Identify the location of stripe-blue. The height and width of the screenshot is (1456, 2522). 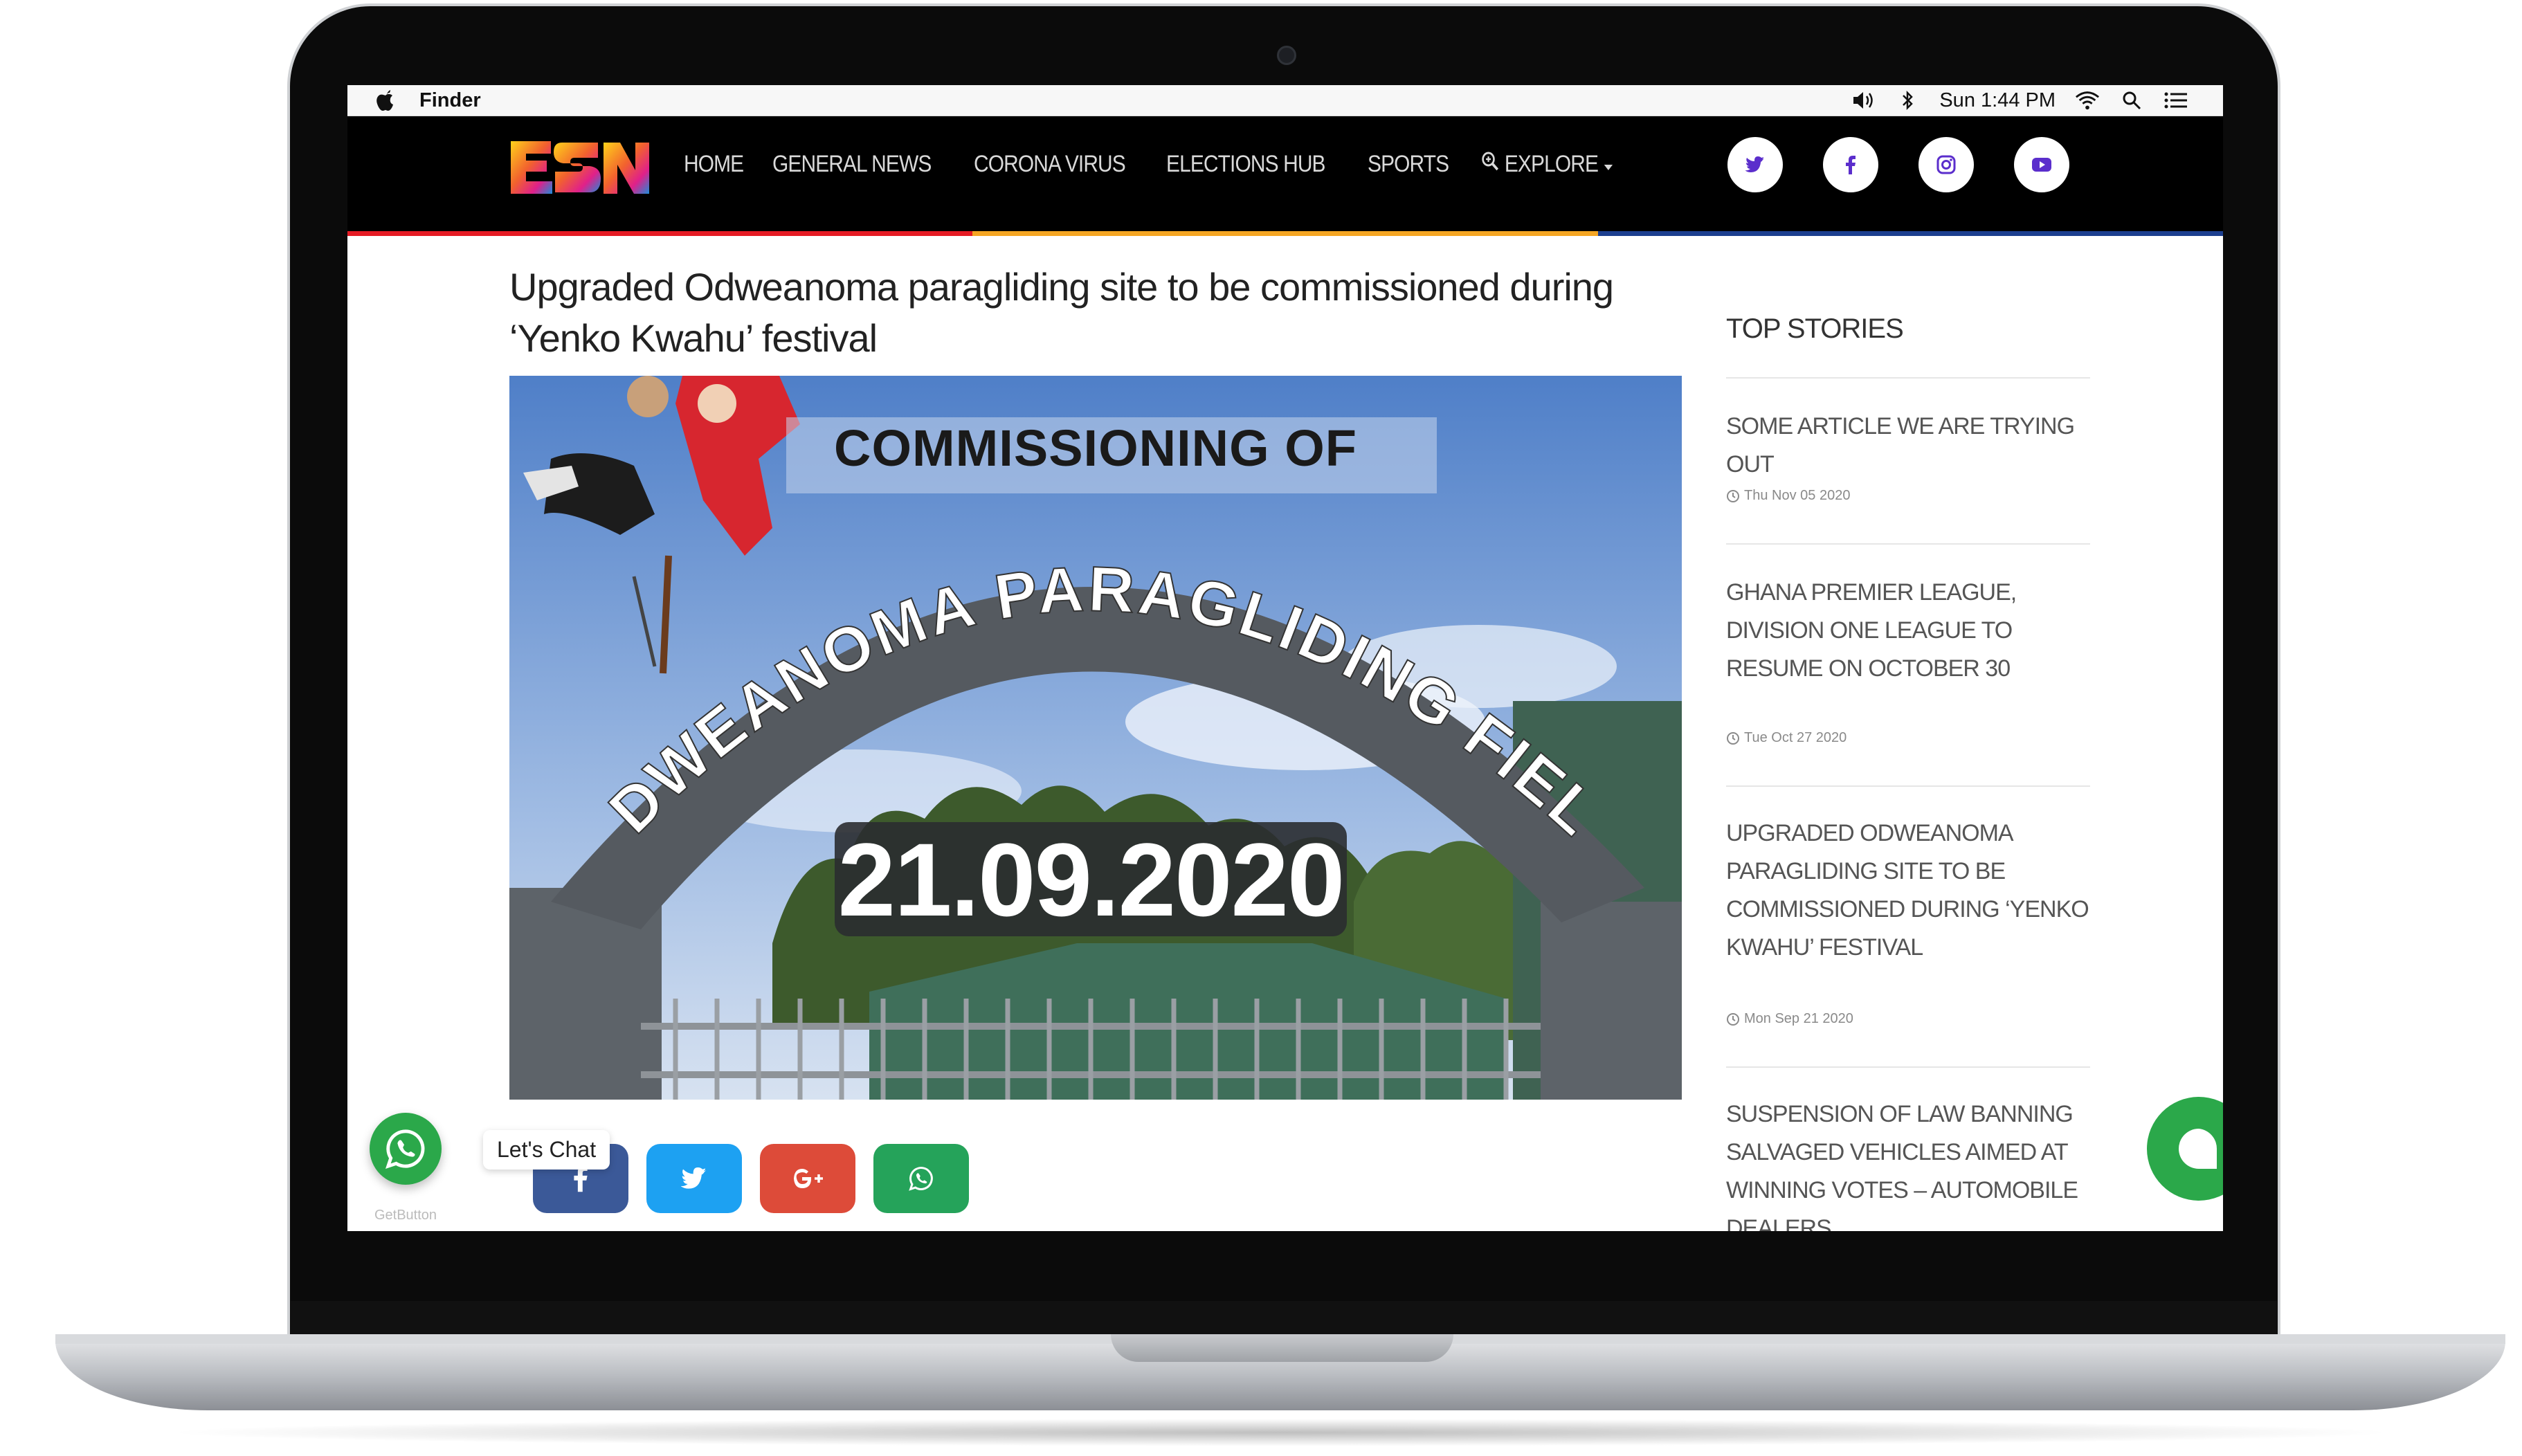
(1910, 233).